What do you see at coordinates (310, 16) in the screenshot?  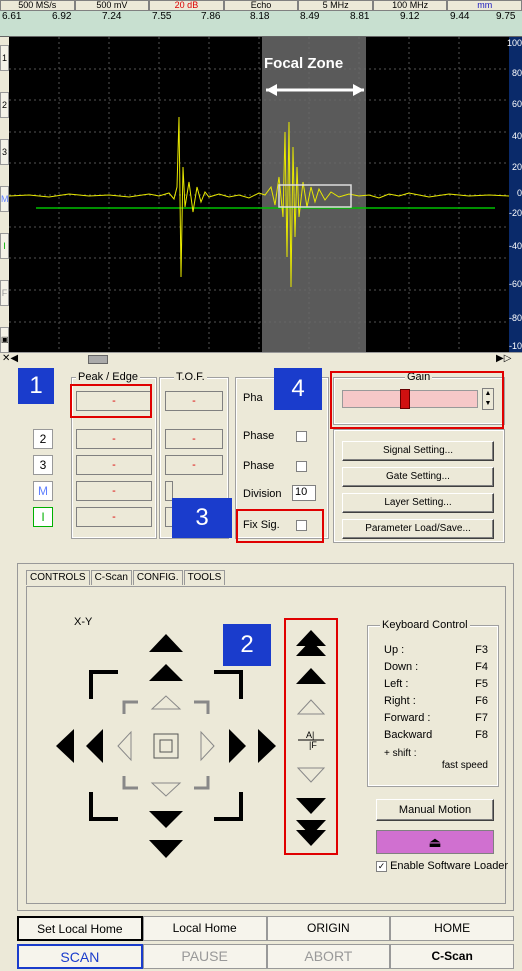 I see `x-tick: 8.49` at bounding box center [310, 16].